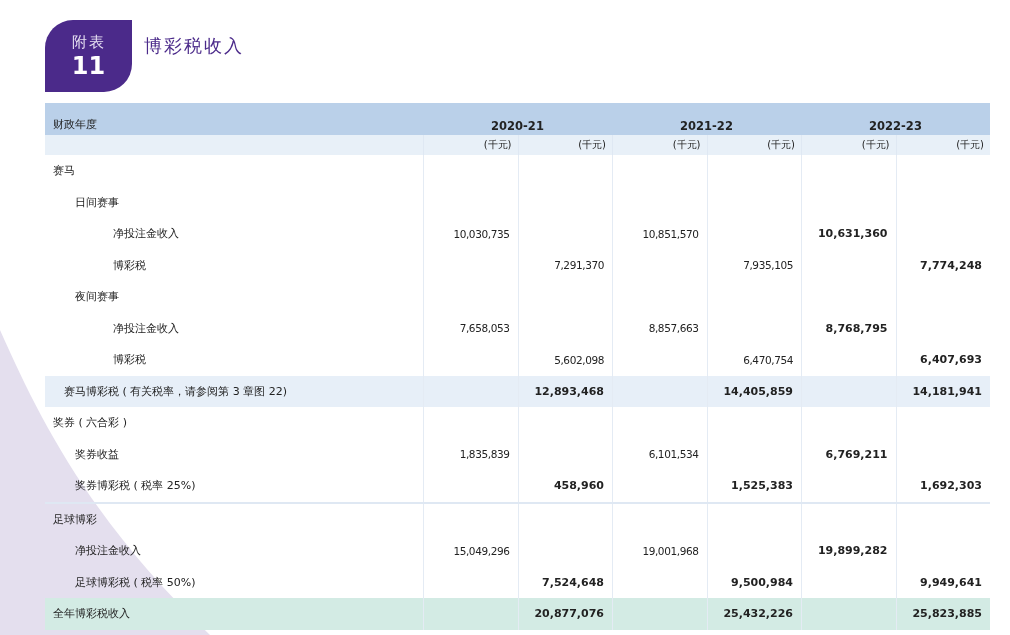 The width and height of the screenshot is (1010, 635). I want to click on table-cell: 458,960, so click(578, 486).